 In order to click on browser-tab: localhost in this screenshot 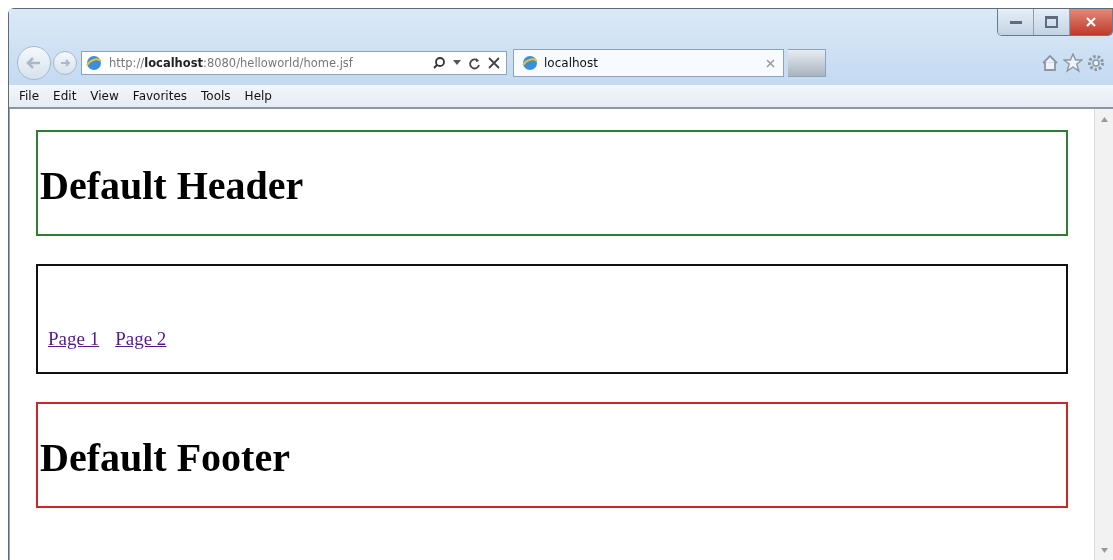, I will do `click(648, 63)`.